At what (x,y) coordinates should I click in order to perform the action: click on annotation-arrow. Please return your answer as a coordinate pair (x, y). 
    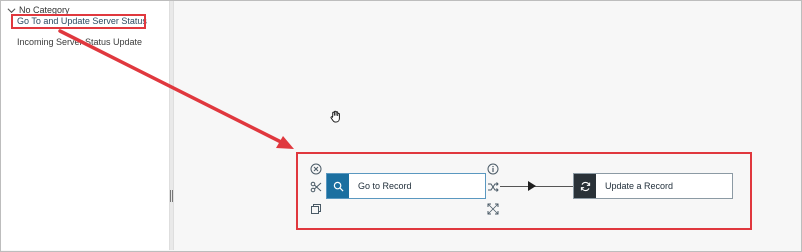
    Looking at the image, I should click on (176, 89).